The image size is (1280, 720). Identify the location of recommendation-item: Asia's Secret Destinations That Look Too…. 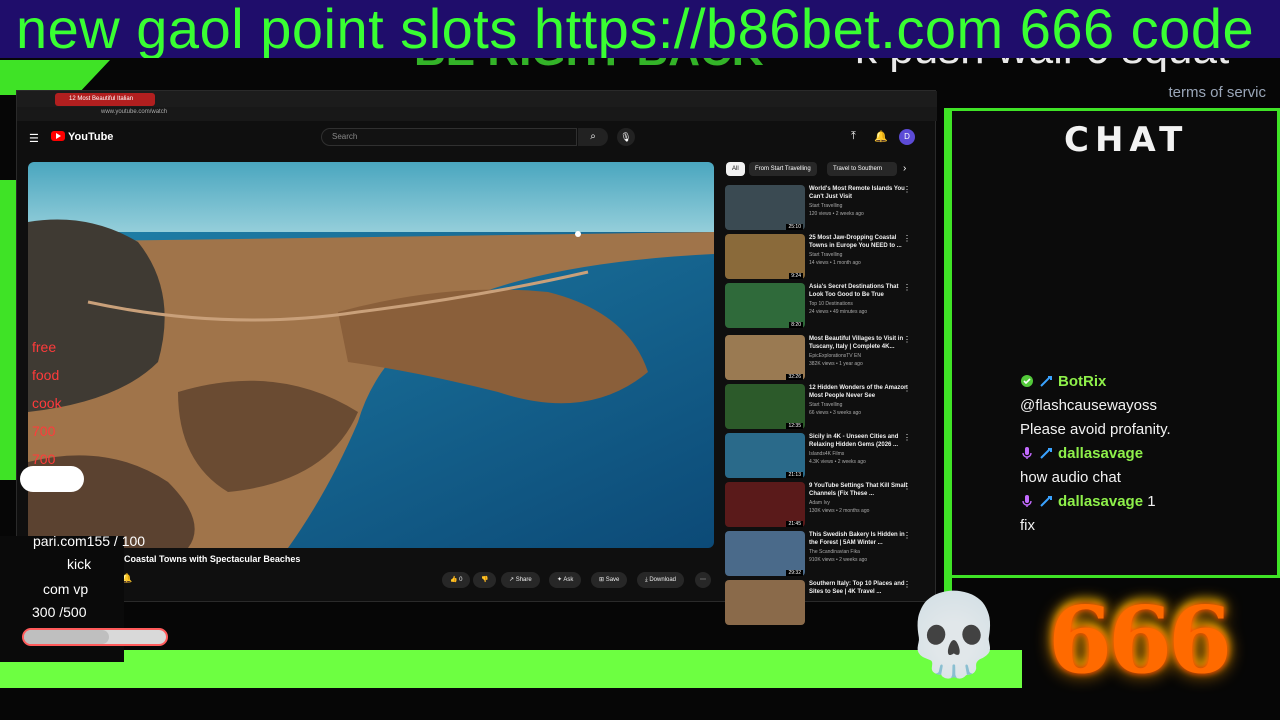
(820, 306).